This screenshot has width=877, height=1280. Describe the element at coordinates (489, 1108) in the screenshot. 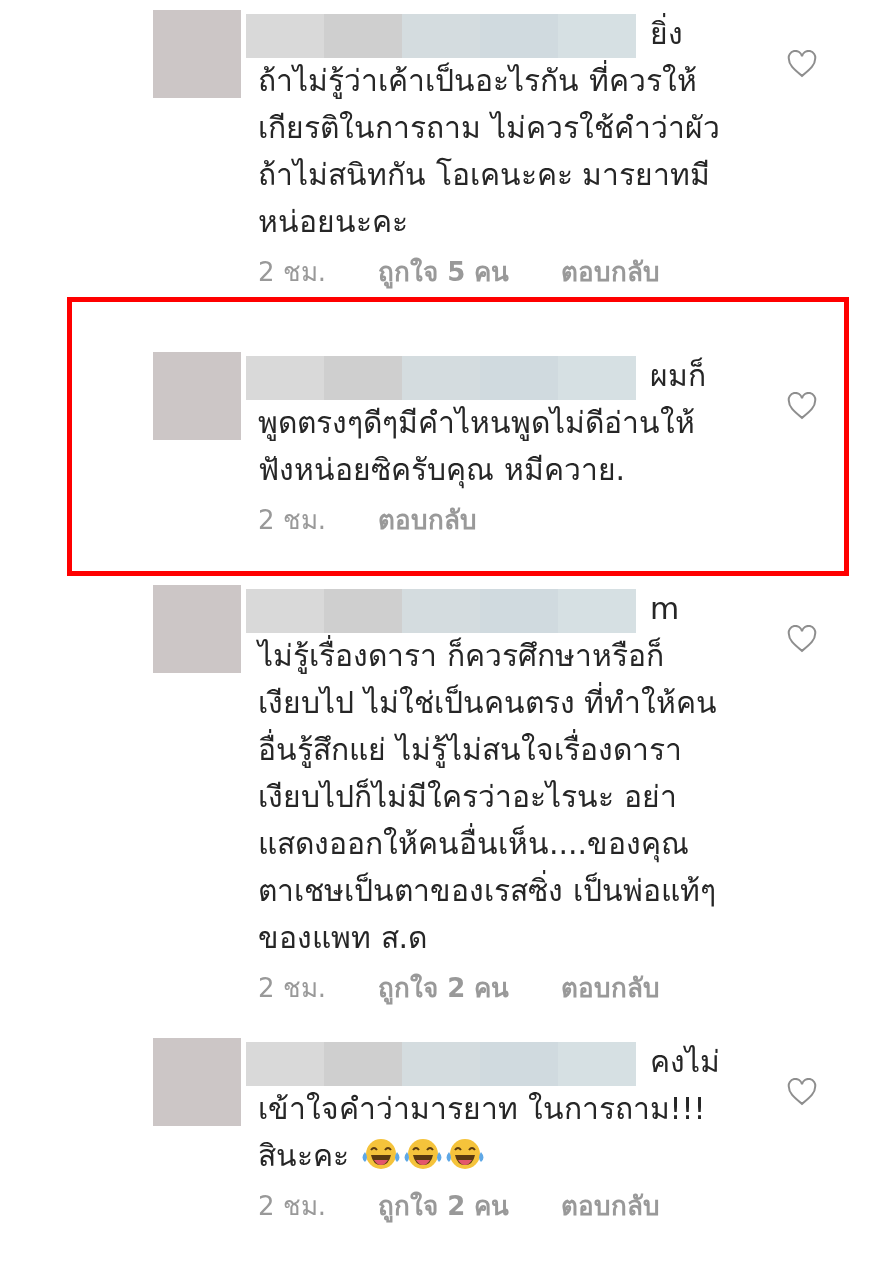

I see `comment-text: คงไม่ เข้าใจคำว่ามารยาท ในการถาม!!! สินะคะ` at that location.